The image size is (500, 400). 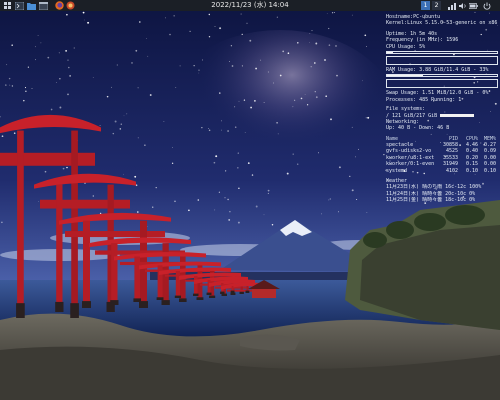 What do you see at coordinates (471, 170) in the screenshot?
I see `process-cpu: 0.10` at bounding box center [471, 170].